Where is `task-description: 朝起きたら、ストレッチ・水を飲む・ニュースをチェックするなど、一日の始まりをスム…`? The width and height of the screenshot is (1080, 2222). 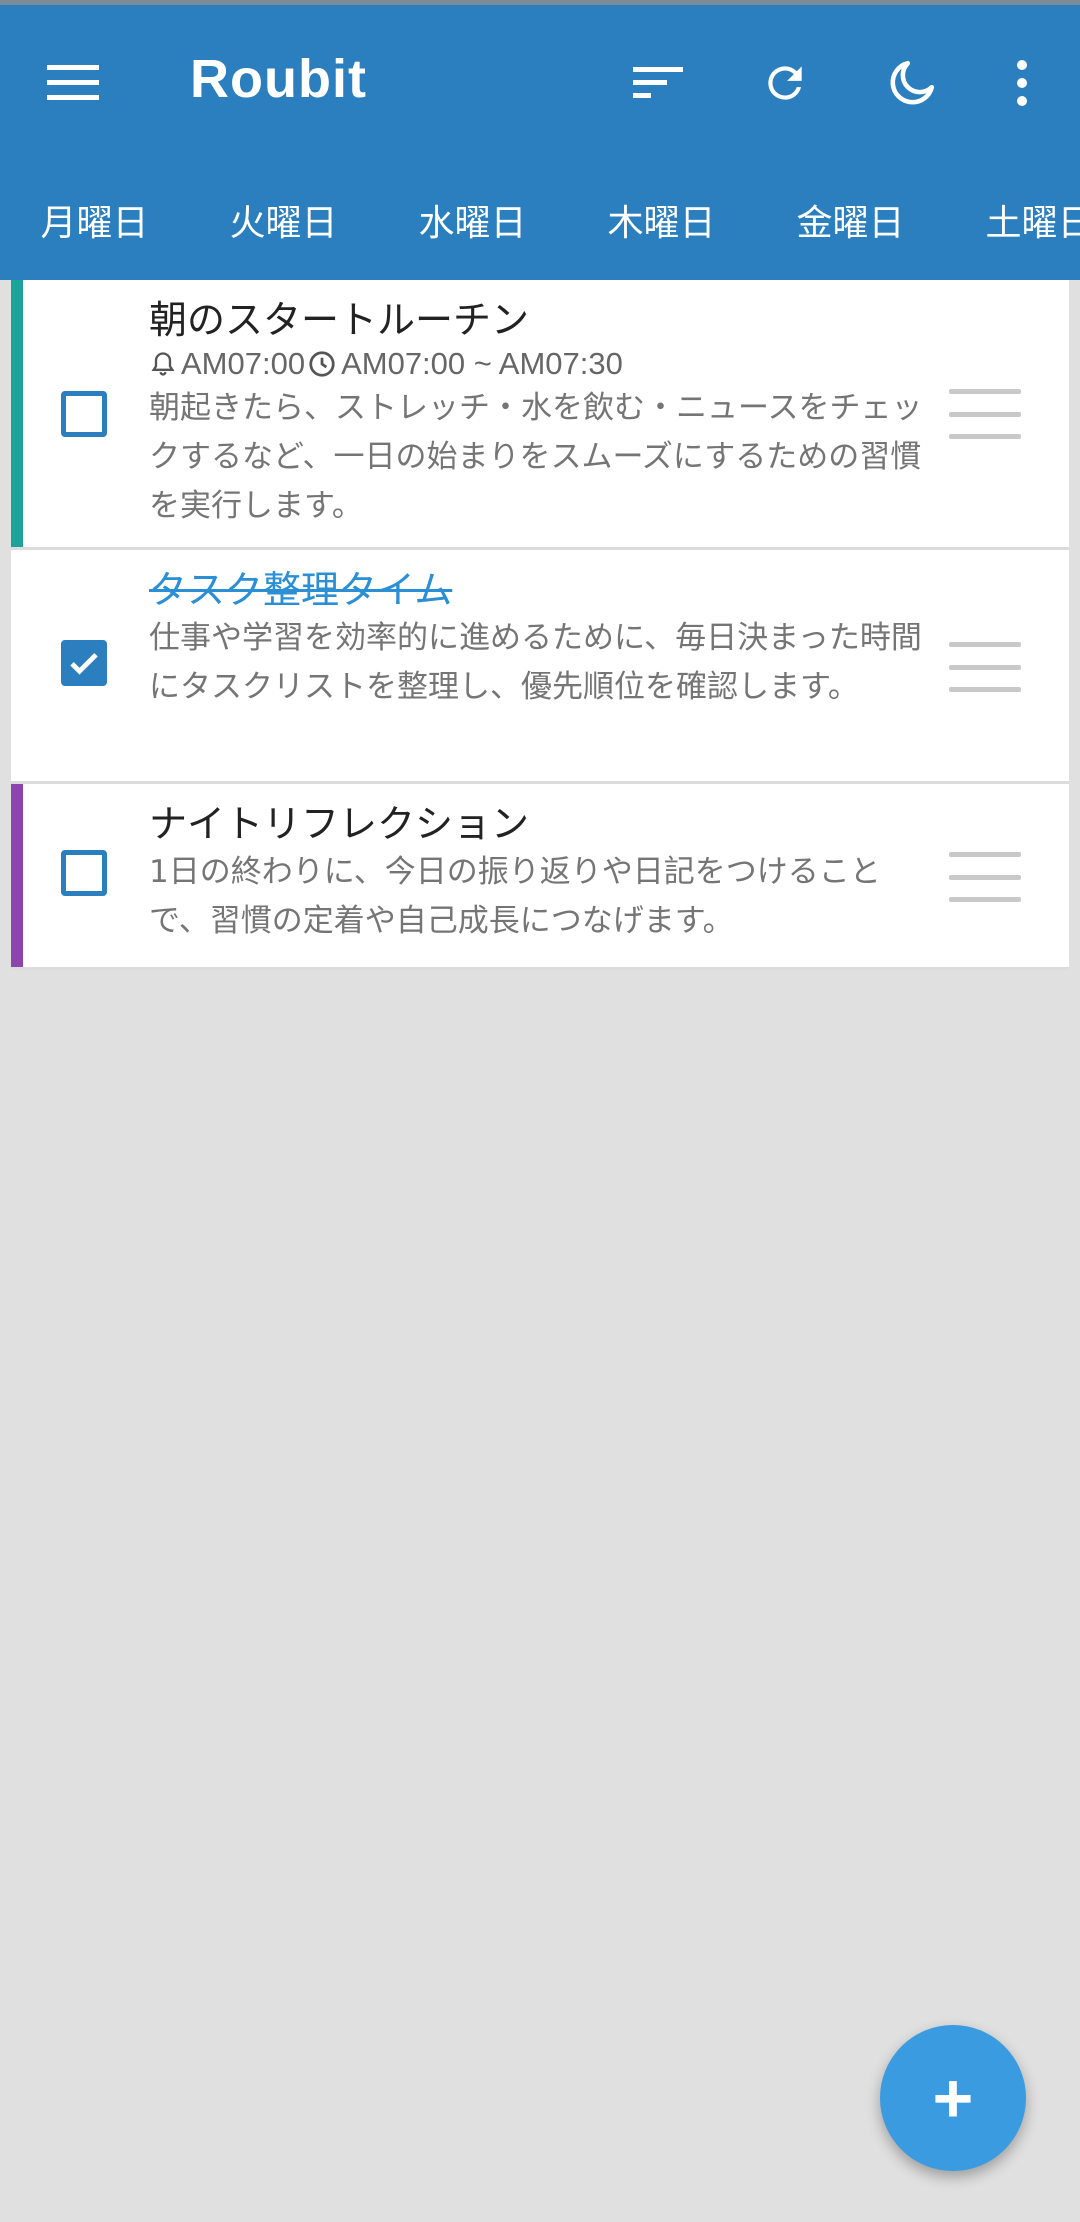 task-description: 朝起きたら、ストレッチ・水を飲む・ニュースをチェックするなど、一日の始まりをスム… is located at coordinates (536, 457).